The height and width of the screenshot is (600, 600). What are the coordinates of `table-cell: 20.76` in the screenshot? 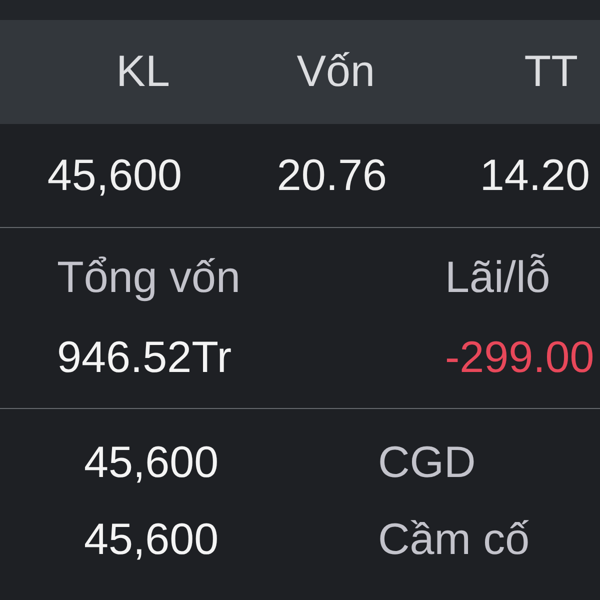 It's located at (331, 176).